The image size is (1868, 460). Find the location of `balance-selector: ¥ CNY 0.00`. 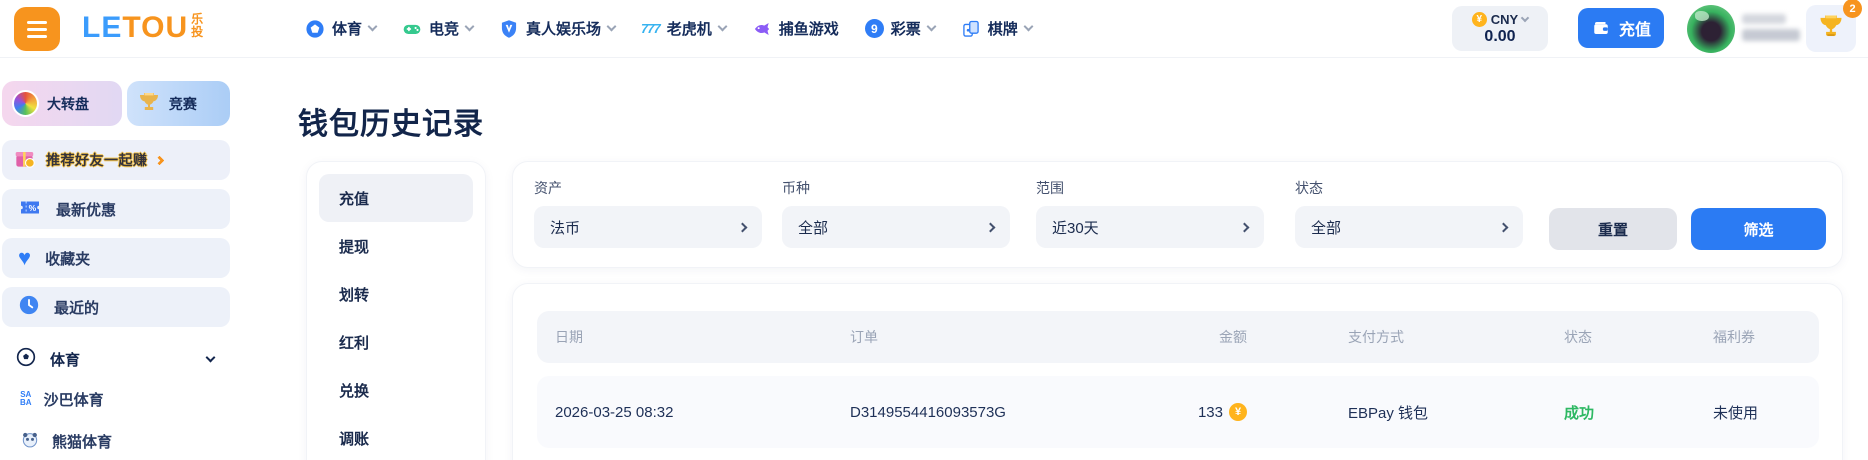

balance-selector: ¥ CNY 0.00 is located at coordinates (1500, 28).